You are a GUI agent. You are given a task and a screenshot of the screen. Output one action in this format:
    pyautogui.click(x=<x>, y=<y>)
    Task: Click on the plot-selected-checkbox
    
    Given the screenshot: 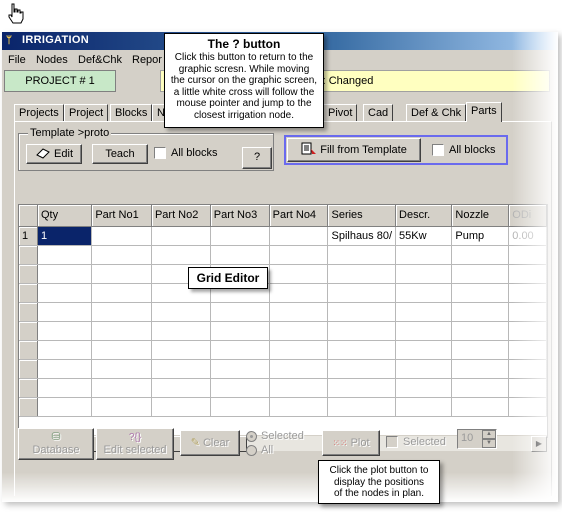 What is the action you would take?
    pyautogui.click(x=392, y=442)
    